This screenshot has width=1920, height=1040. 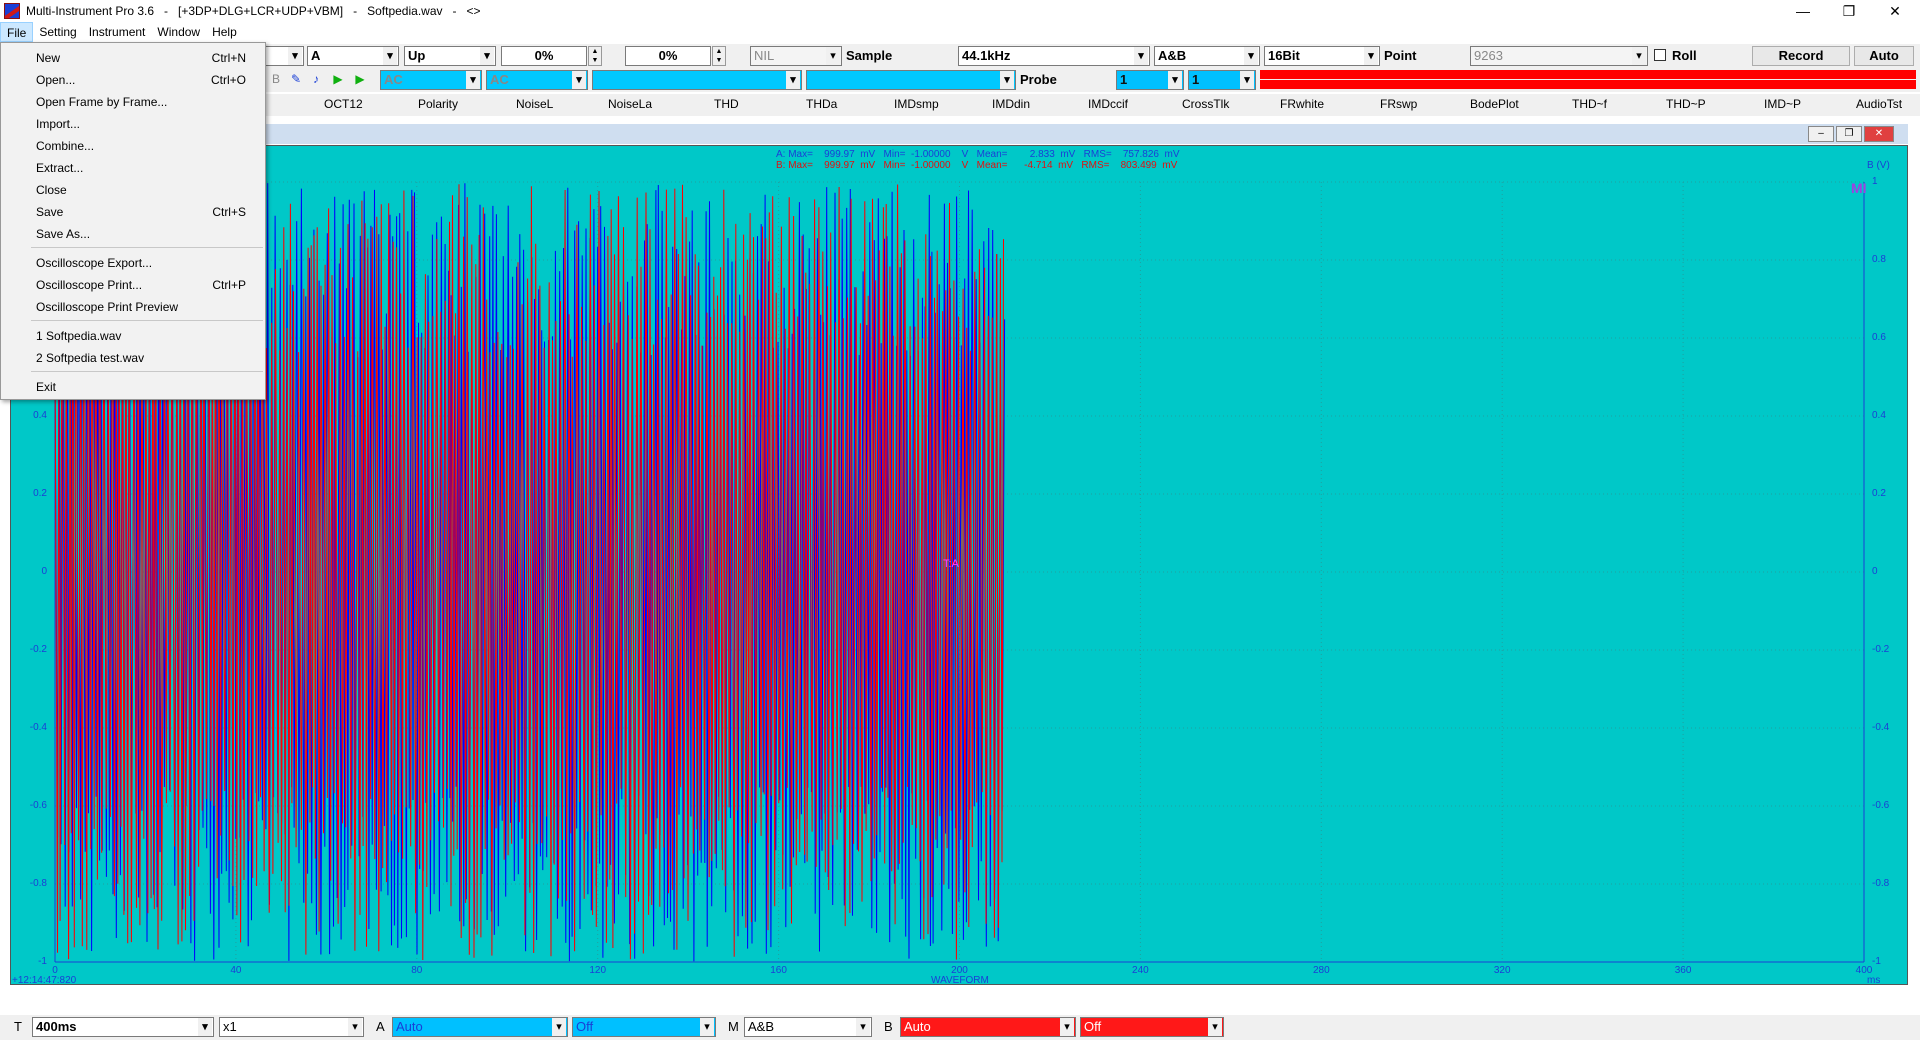 I want to click on x-axis-label: WAVEFORM, so click(x=960, y=980).